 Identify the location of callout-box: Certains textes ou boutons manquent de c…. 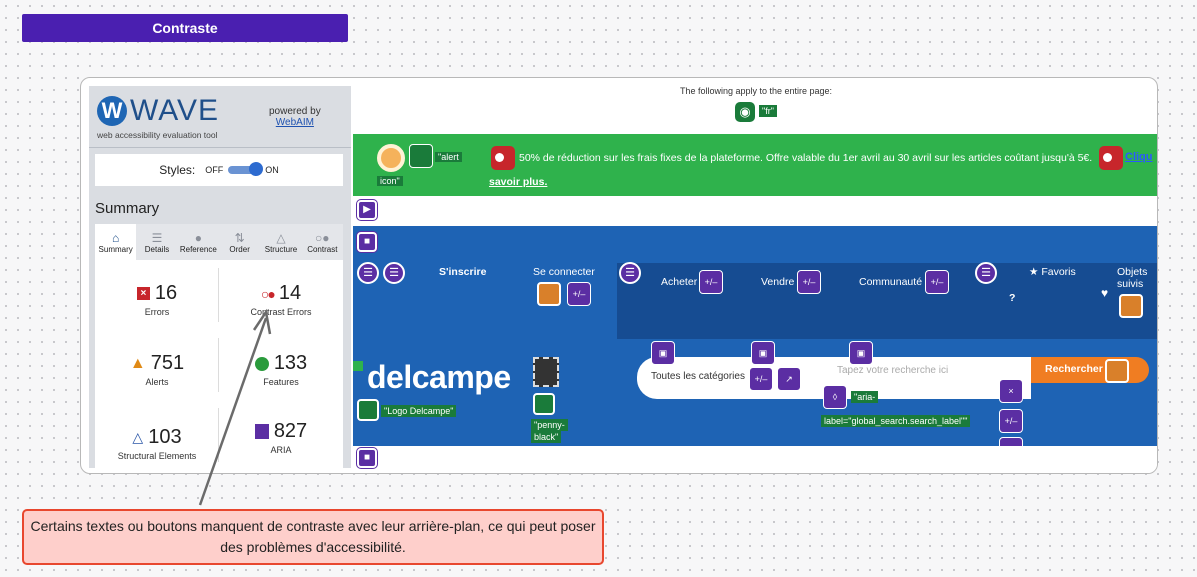
(313, 537).